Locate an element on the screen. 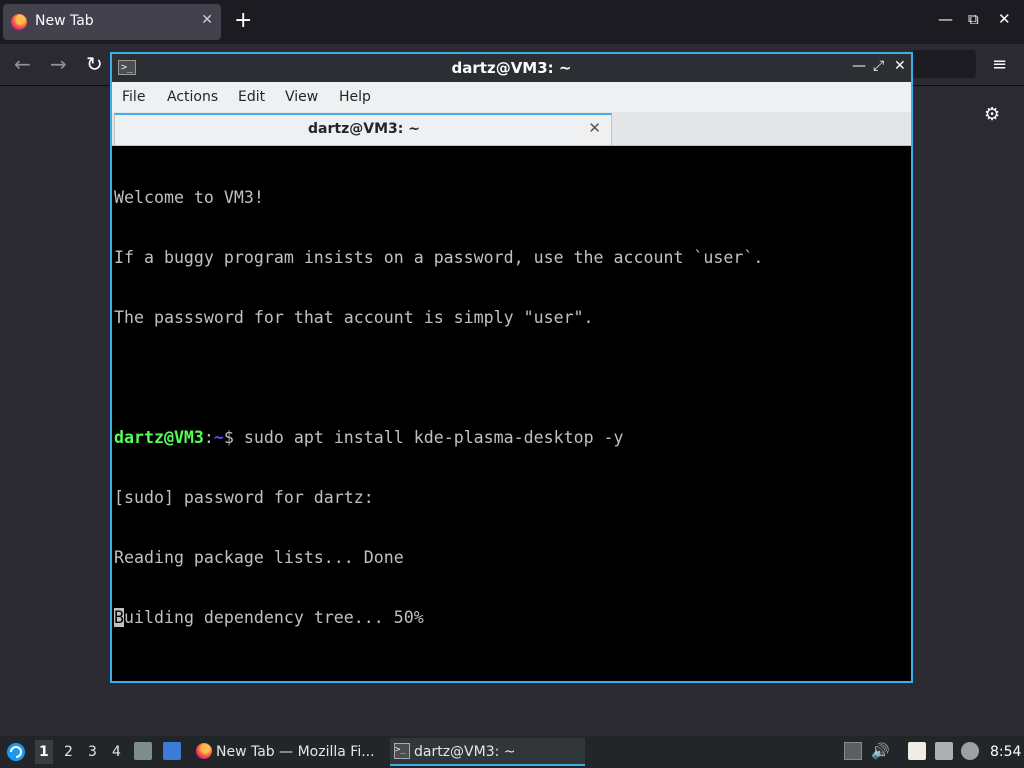  menu-view: View is located at coordinates (301, 97).